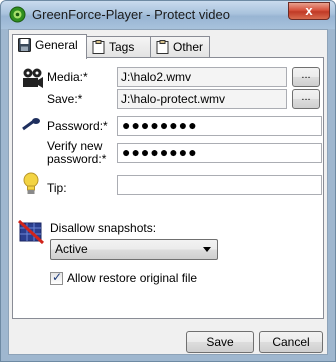 The image size is (336, 362). What do you see at coordinates (31, 124) in the screenshot?
I see `key-icon` at bounding box center [31, 124].